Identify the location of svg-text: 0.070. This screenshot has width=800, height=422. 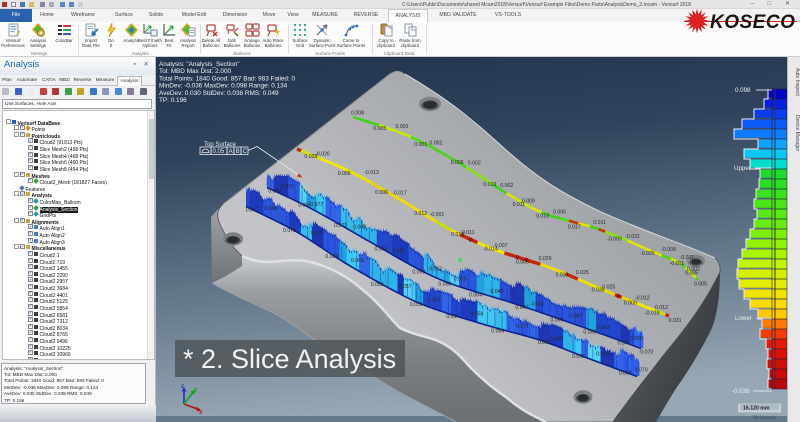
(646, 353).